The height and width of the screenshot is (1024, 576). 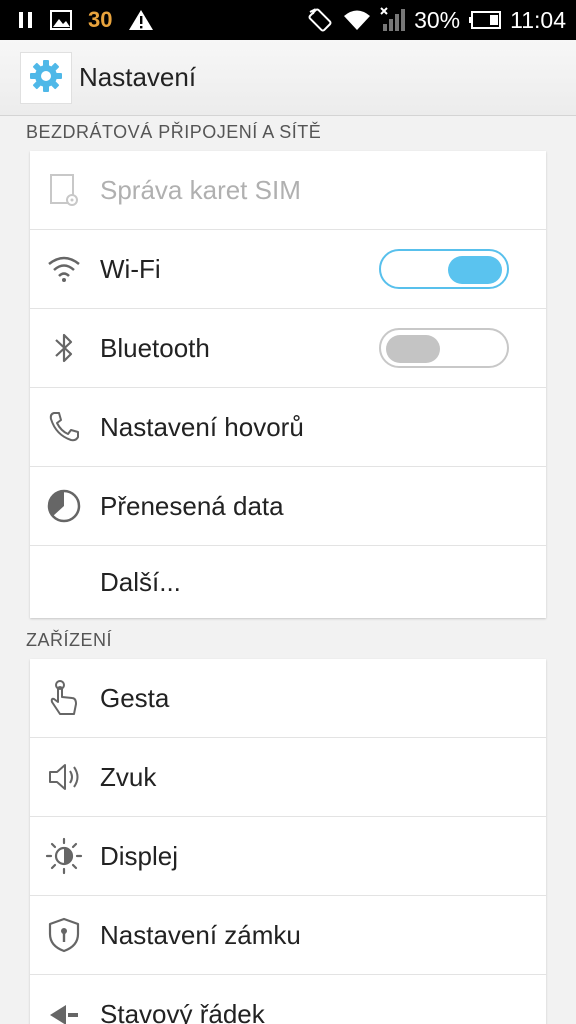 I want to click on gesture-hand-icon, so click(x=64, y=698).